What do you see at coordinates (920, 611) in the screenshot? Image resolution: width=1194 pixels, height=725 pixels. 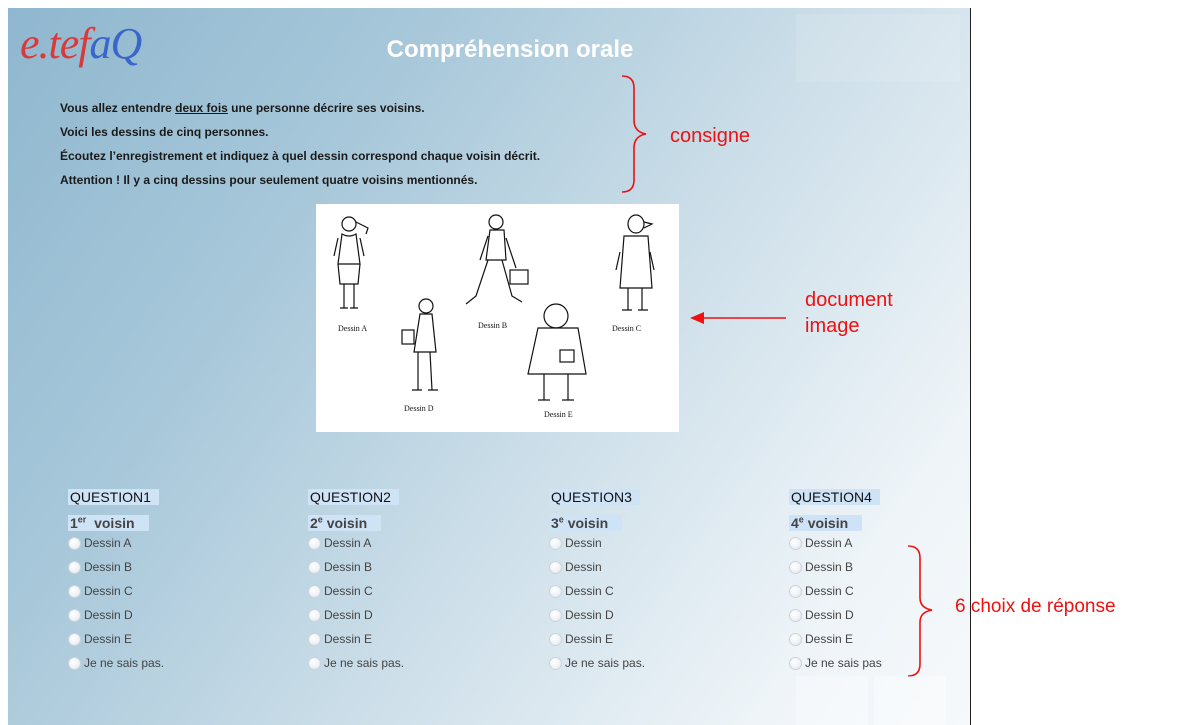 I see `choices-brace` at bounding box center [920, 611].